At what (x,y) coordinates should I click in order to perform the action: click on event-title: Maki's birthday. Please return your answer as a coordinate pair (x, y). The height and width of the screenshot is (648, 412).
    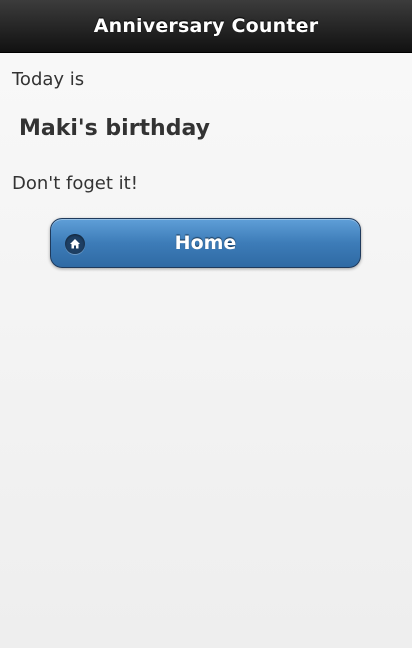
    Looking at the image, I should click on (114, 128).